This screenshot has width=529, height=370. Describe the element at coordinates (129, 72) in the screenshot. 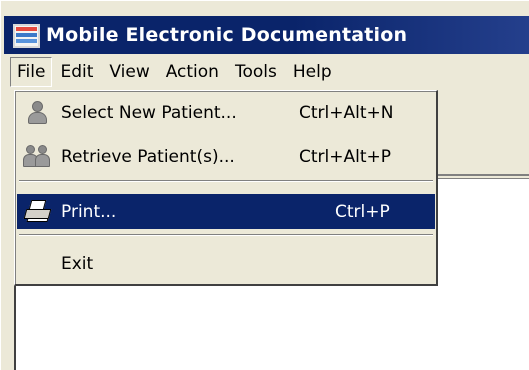

I see `menu-view: View` at that location.